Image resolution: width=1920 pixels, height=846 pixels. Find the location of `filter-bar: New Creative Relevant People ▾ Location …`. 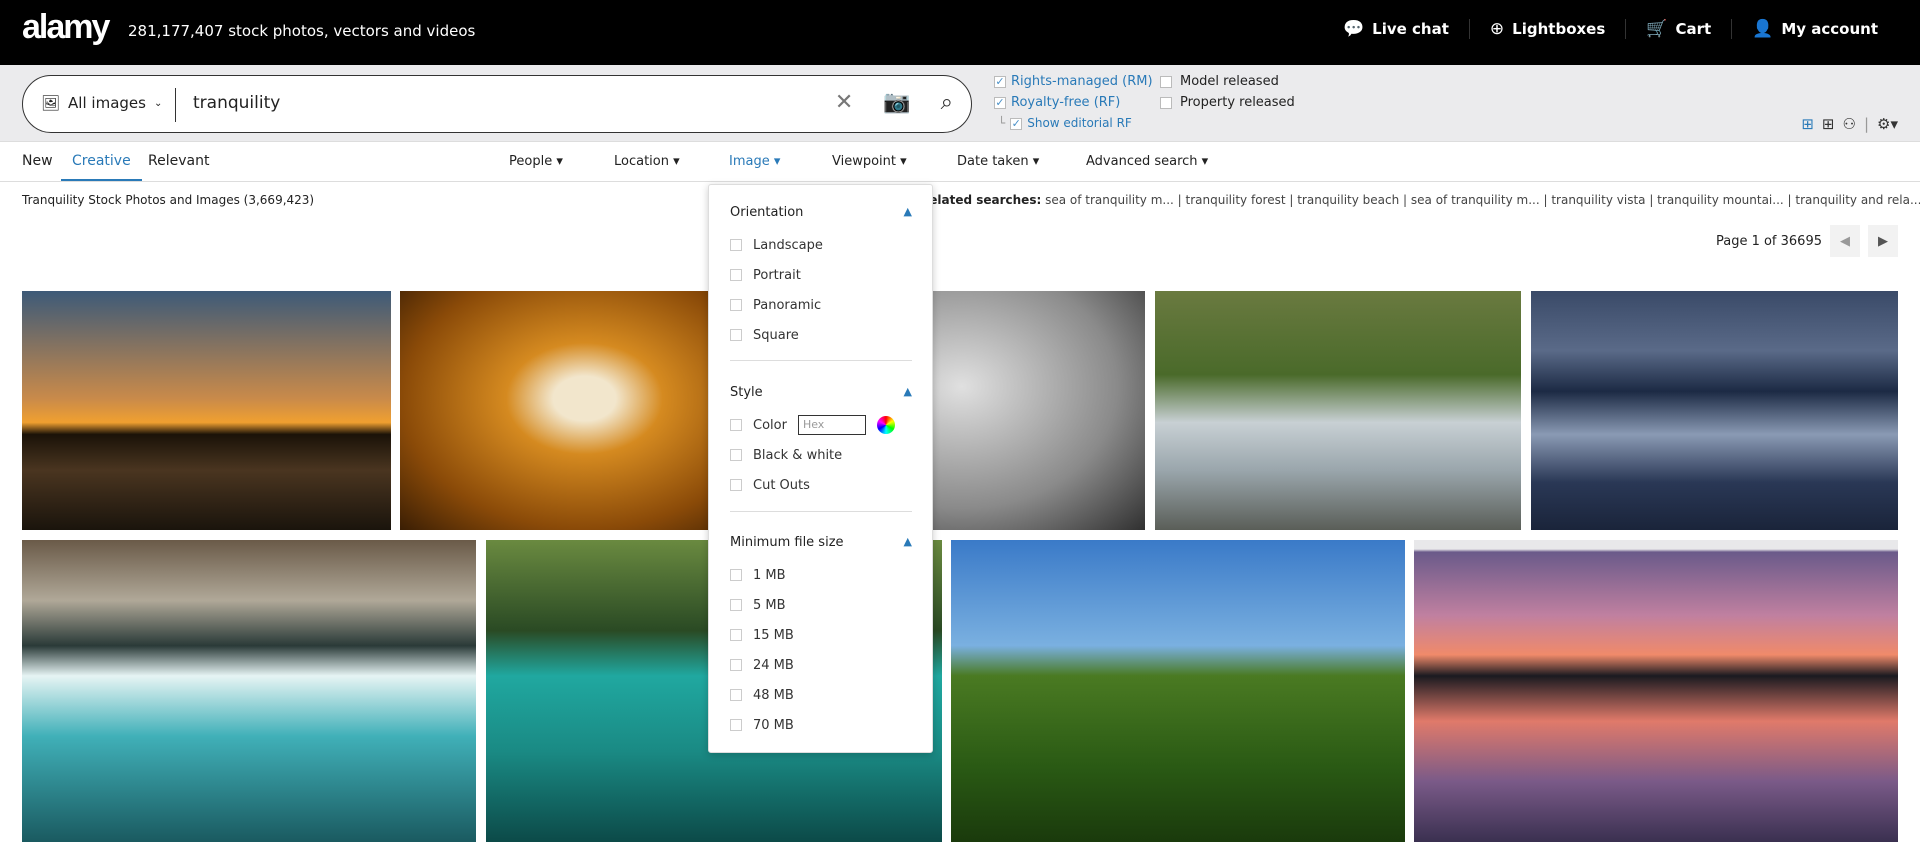

filter-bar: New Creative Relevant People ▾ Location … is located at coordinates (960, 162).